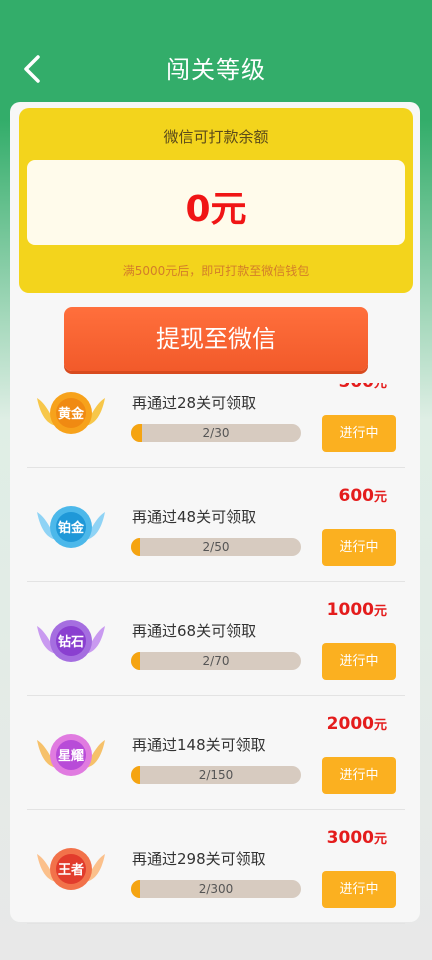 The image size is (432, 960). I want to click on withdraw-to-wechat-button: 提现至微信, so click(216, 339).